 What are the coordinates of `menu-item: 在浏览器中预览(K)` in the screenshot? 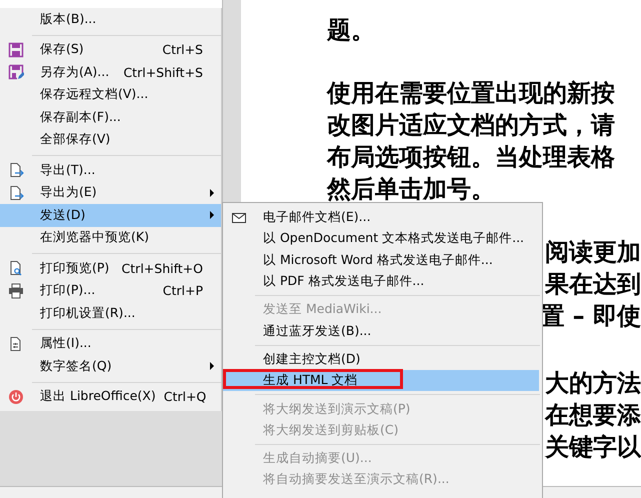 It's located at (110, 237).